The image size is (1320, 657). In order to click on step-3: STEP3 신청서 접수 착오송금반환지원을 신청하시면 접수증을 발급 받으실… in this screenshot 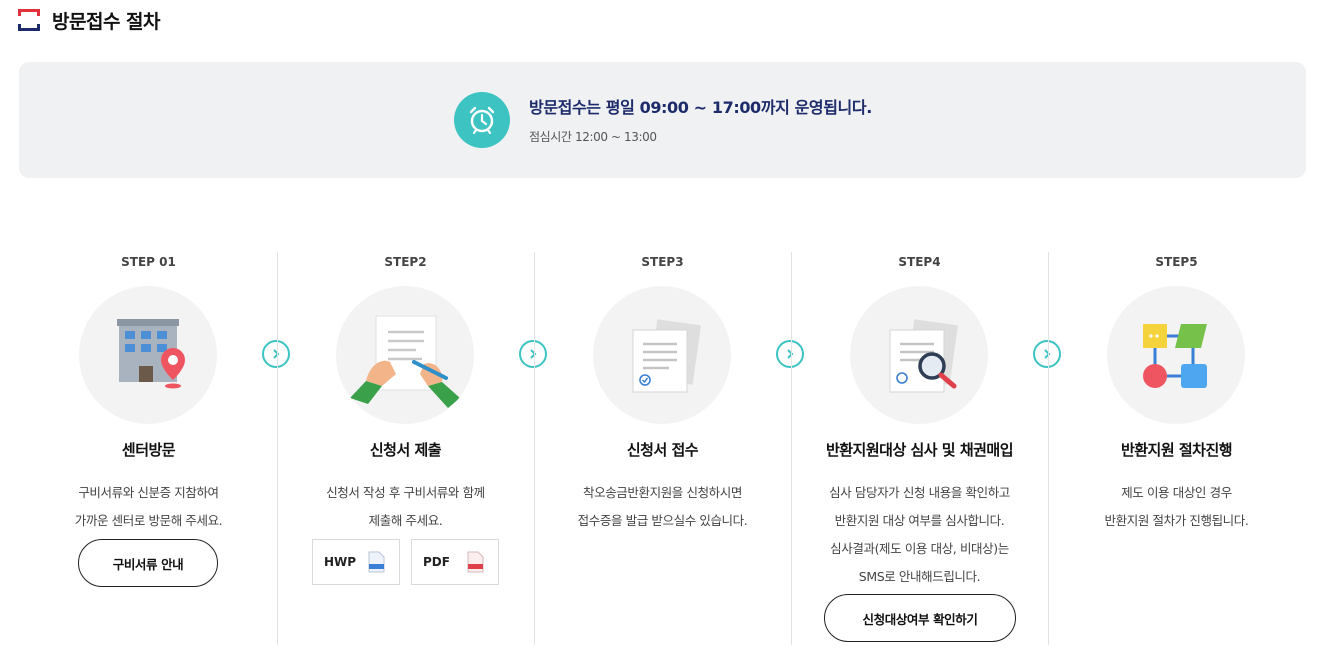, I will do `click(662, 447)`.